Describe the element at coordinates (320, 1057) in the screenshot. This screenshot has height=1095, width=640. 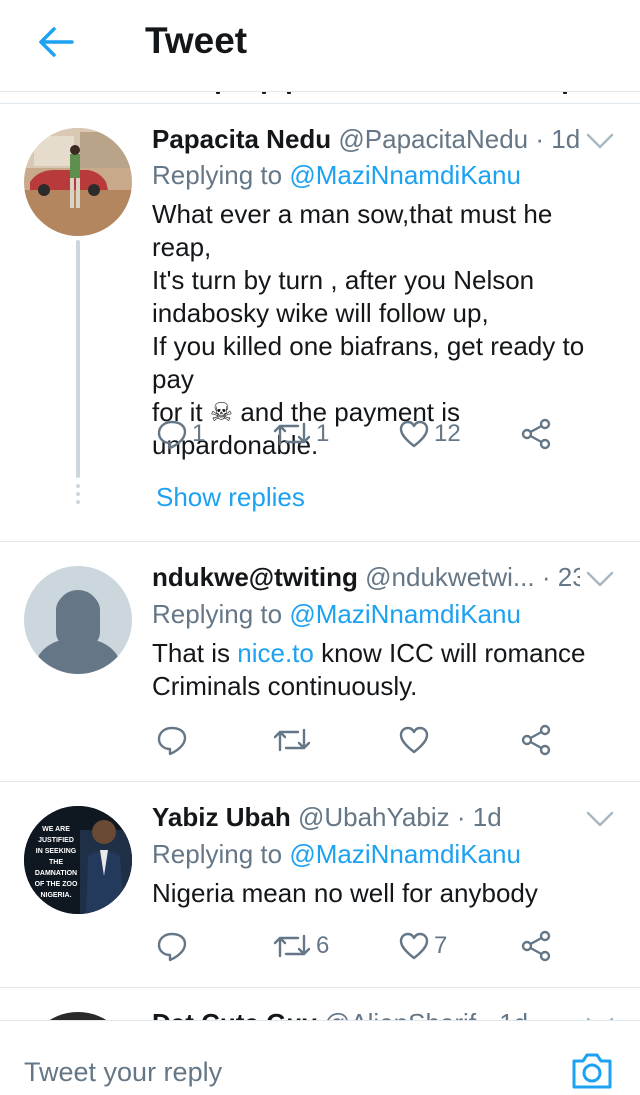
I see `reply-composer: Tweet your reply` at that location.